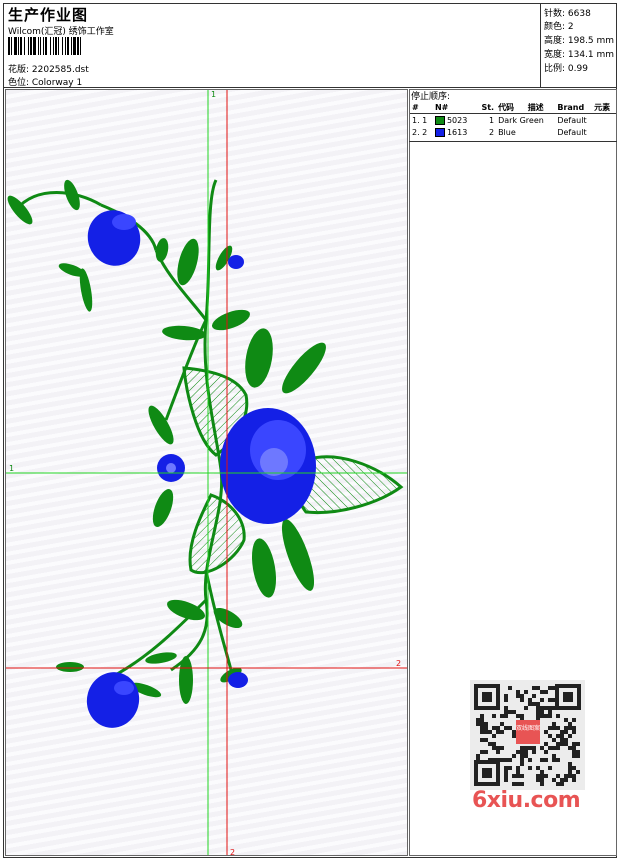  I want to click on row-description: Dark Green, so click(521, 120).